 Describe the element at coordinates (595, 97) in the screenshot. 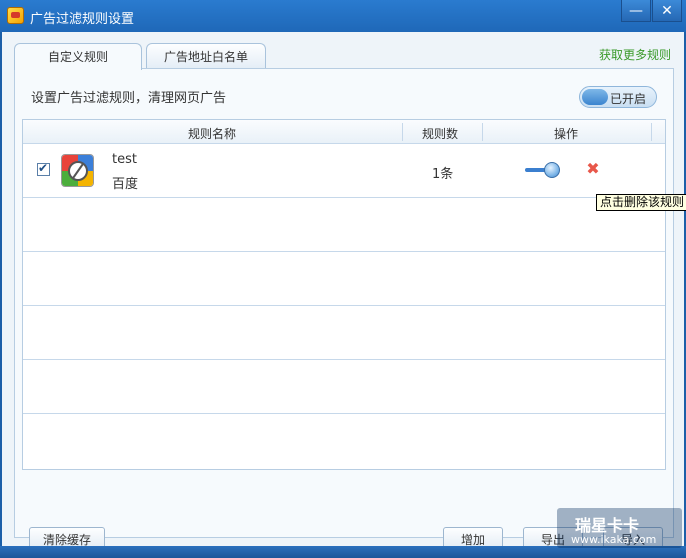

I see `toggle-knob` at that location.